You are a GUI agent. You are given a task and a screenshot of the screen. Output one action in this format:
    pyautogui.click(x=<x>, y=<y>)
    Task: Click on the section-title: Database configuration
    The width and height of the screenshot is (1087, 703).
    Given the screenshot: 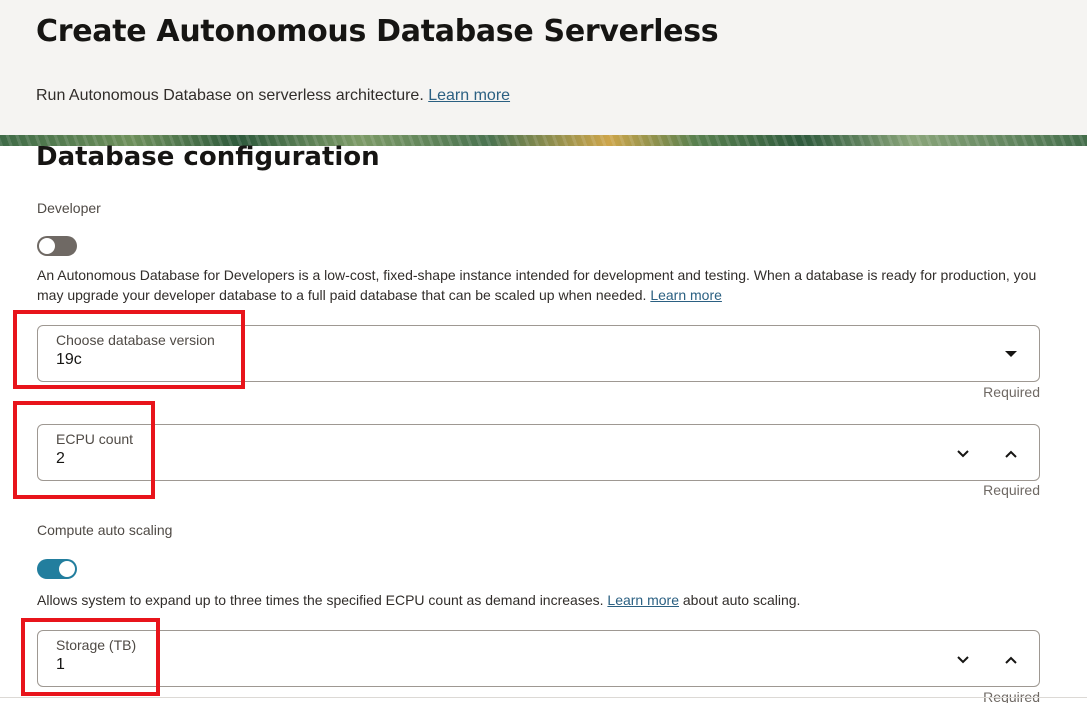 What is the action you would take?
    pyautogui.click(x=208, y=157)
    